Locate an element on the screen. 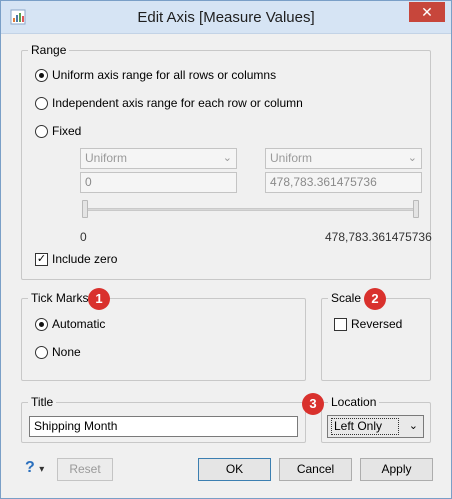  slider-max-label: 478,783.361475736 is located at coordinates (378, 237).